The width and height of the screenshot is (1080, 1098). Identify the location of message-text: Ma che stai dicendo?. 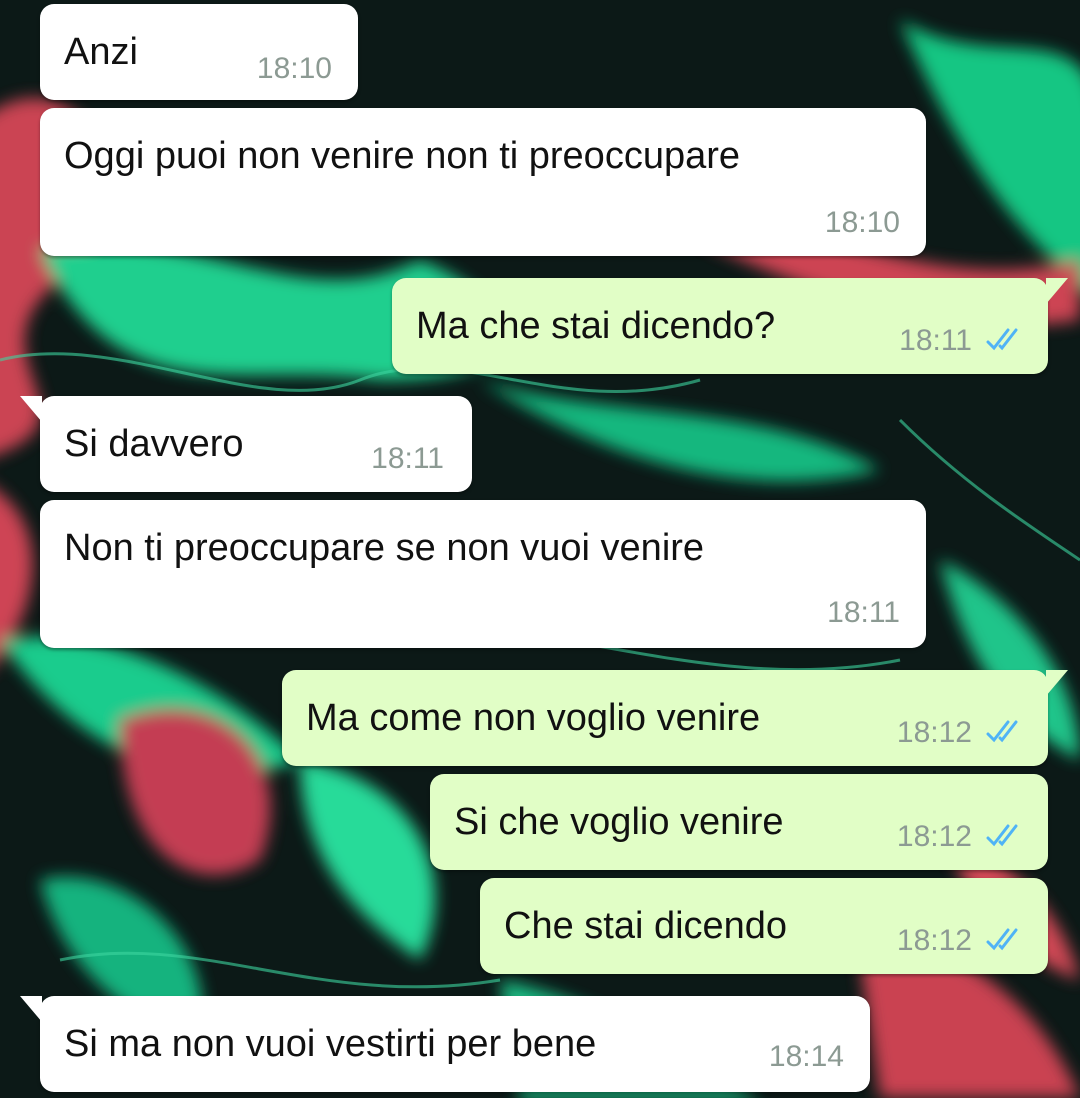
(596, 326).